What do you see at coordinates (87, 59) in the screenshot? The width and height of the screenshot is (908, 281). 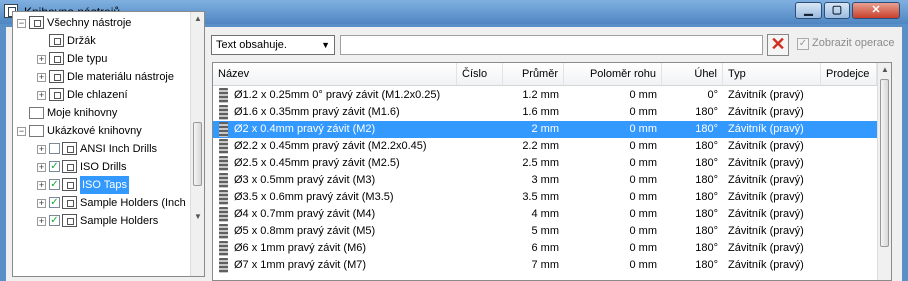 I see `tree-item-label: Dle typu` at bounding box center [87, 59].